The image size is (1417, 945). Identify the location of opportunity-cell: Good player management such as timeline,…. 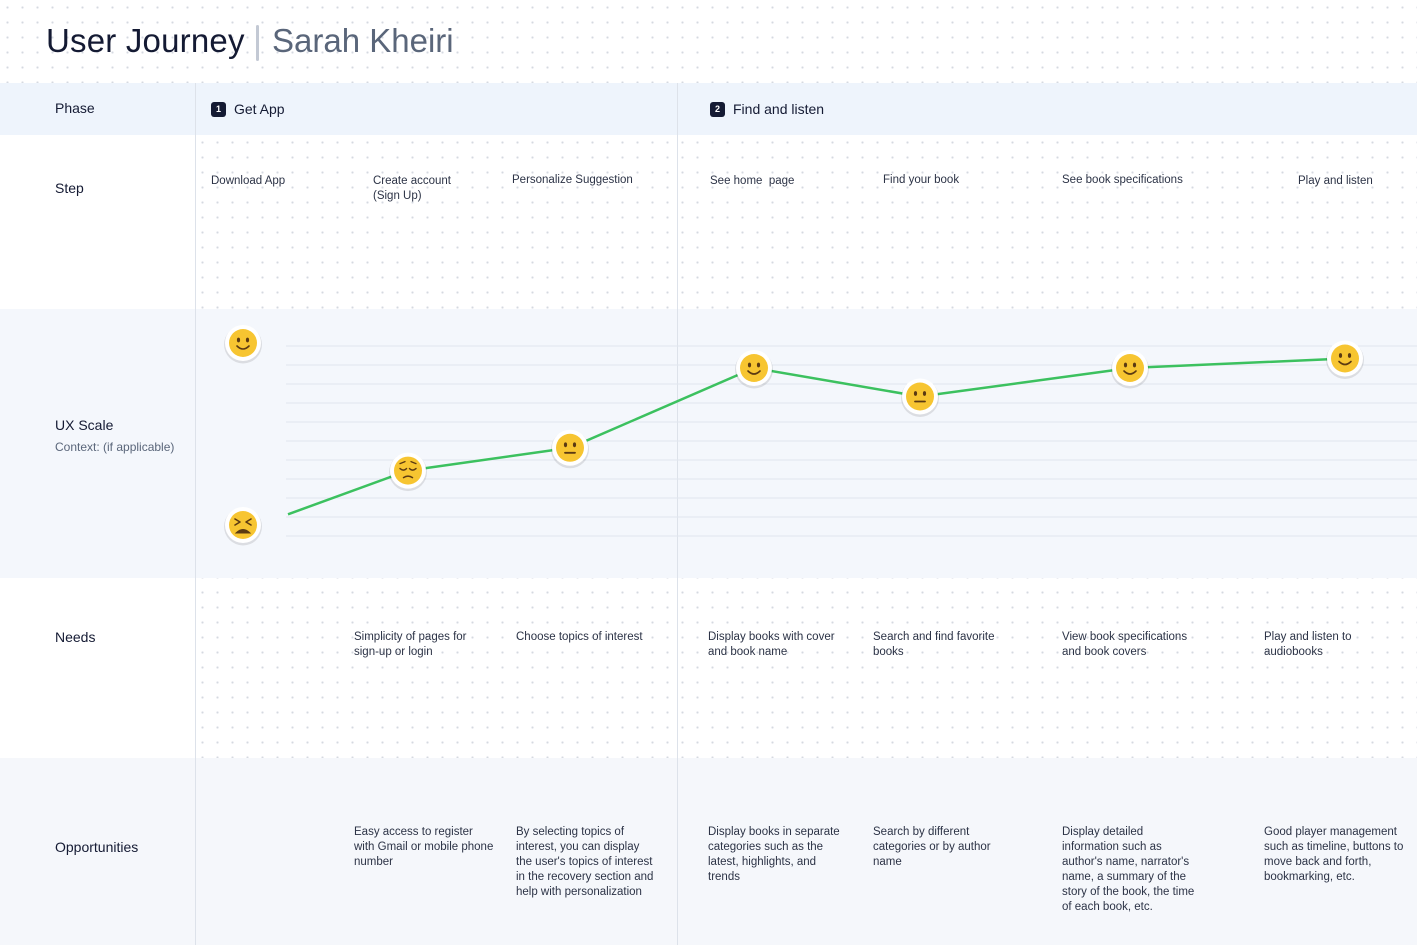
(1334, 854).